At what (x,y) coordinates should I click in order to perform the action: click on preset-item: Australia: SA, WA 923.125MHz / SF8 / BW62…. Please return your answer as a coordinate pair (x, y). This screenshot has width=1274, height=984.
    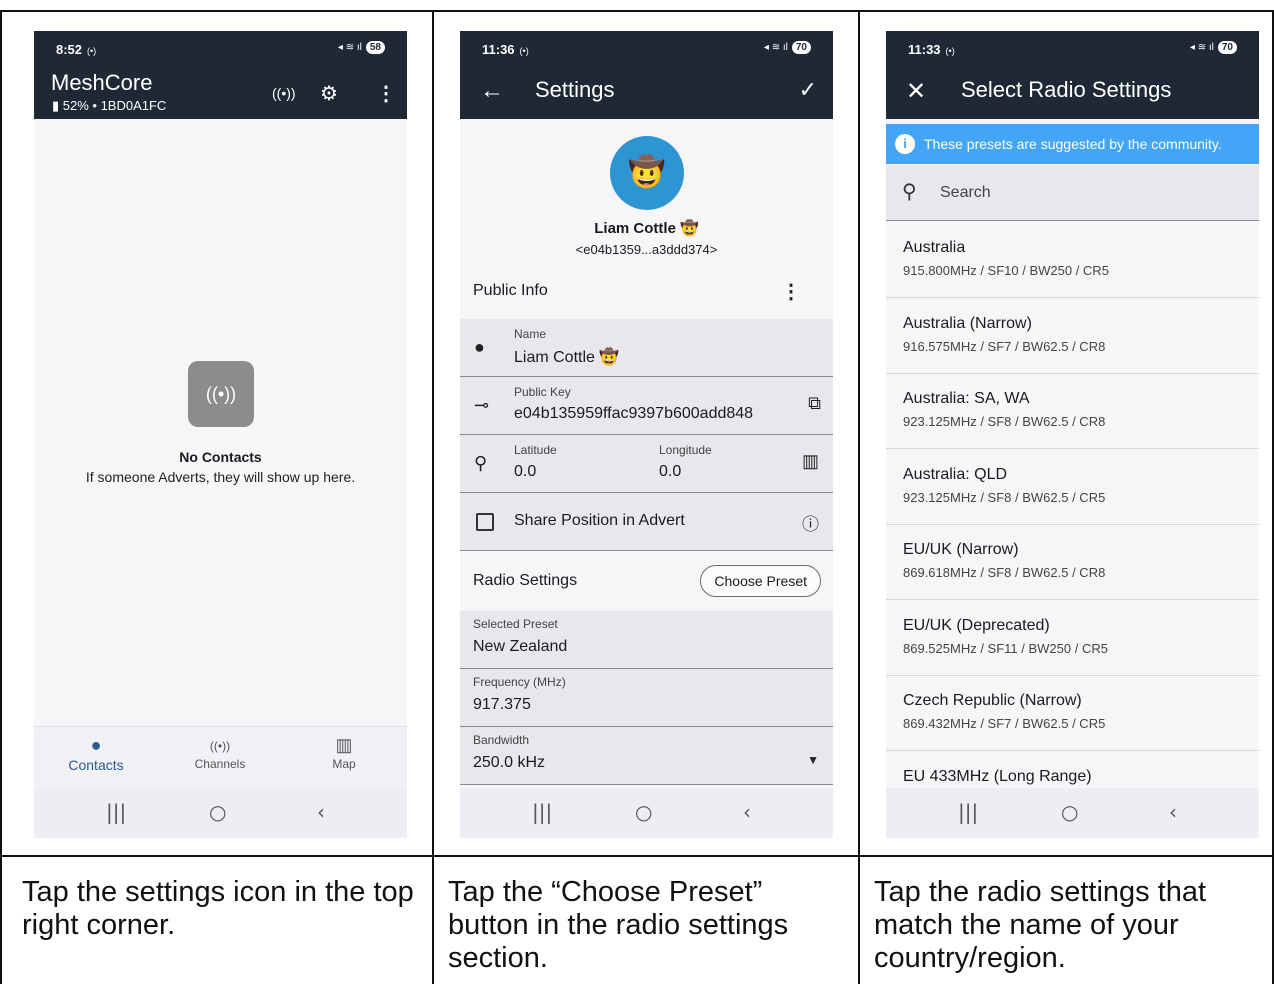
    Looking at the image, I should click on (1072, 411).